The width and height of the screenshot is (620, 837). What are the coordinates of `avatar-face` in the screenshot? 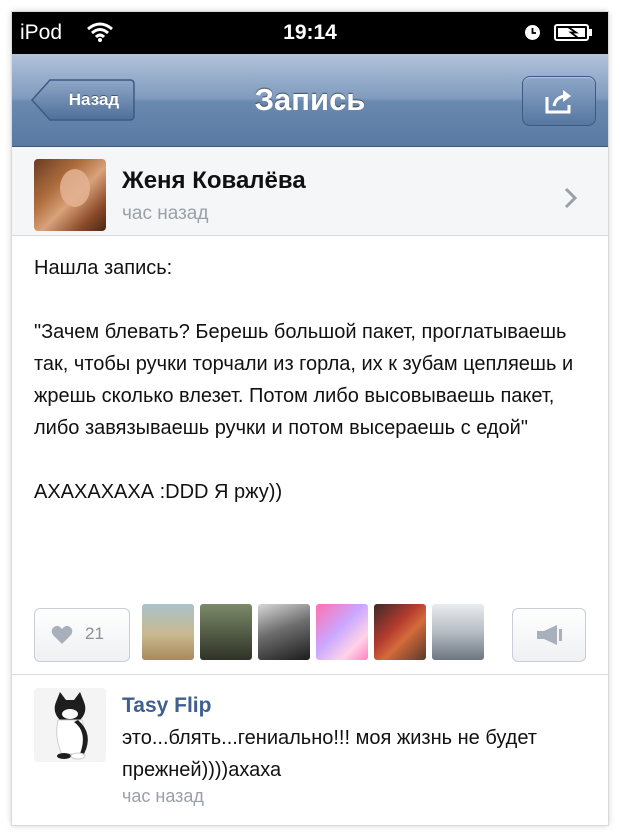 It's located at (75, 188).